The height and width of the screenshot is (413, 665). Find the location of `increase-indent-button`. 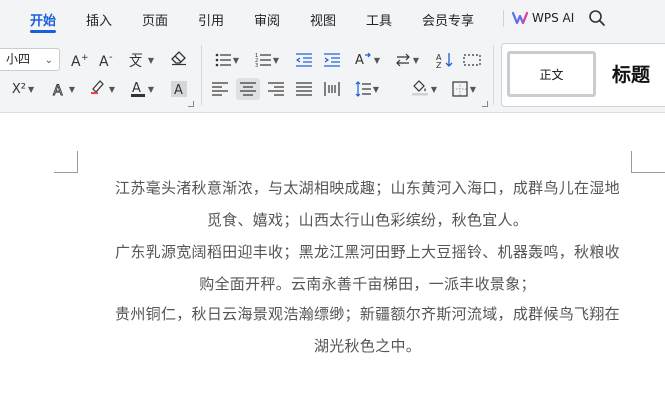

increase-indent-button is located at coordinates (332, 60).